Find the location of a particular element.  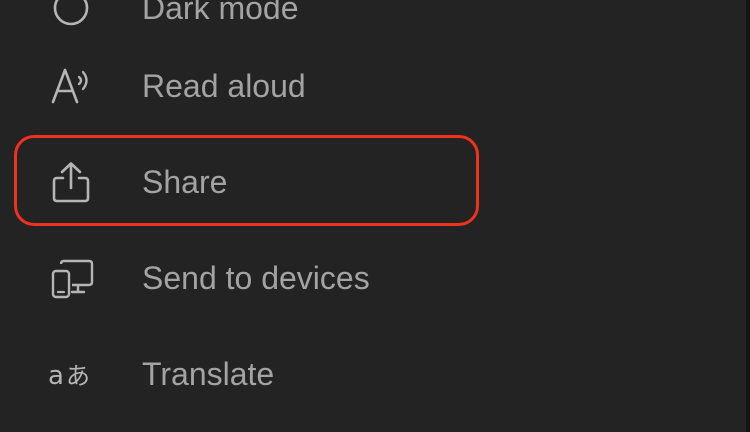

translate-icon: a あ is located at coordinates (71, 374).